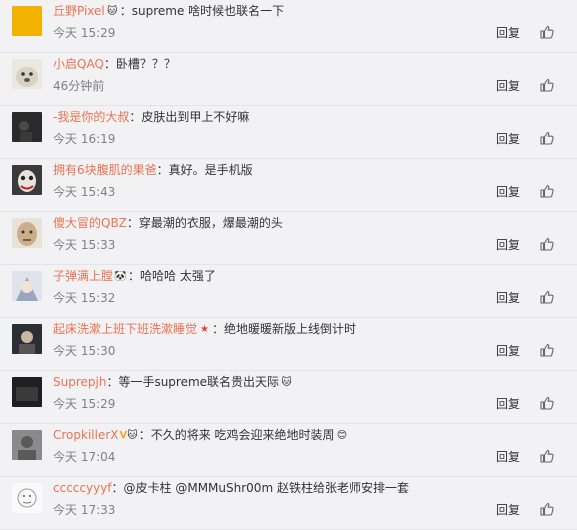  What do you see at coordinates (86, 435) in the screenshot?
I see `username-link: CropkillerX` at bounding box center [86, 435].